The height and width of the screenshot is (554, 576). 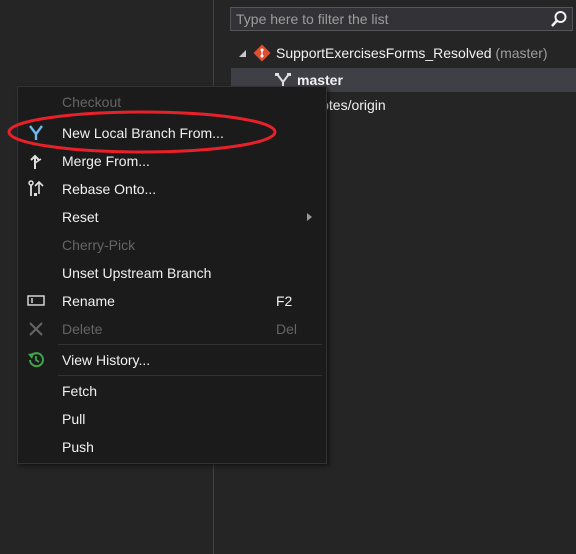 What do you see at coordinates (309, 217) in the screenshot?
I see `submenu-arrow-icon` at bounding box center [309, 217].